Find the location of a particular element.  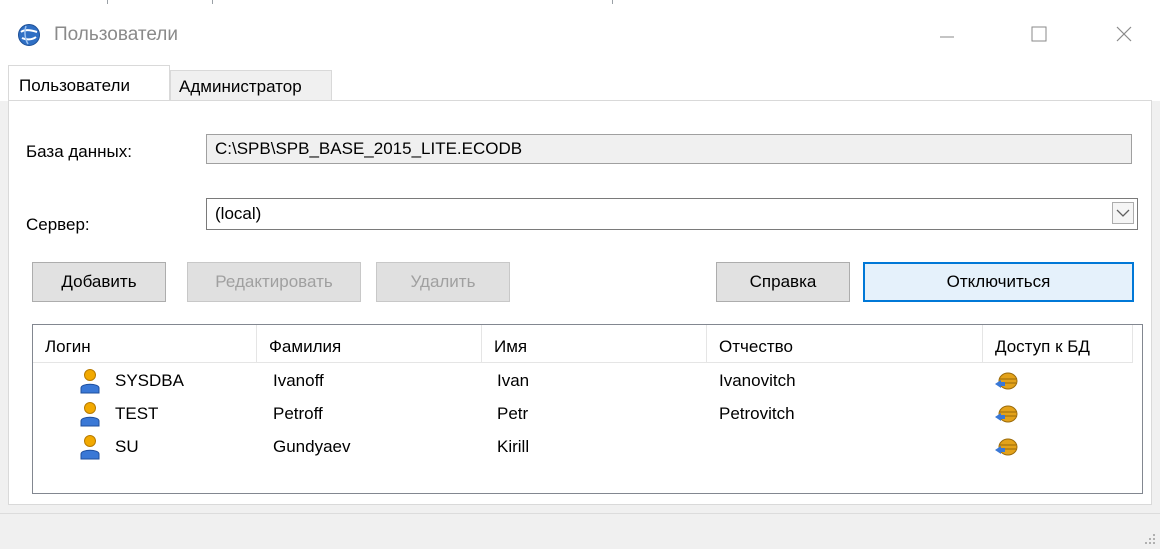

server-select: (local) is located at coordinates (672, 214).